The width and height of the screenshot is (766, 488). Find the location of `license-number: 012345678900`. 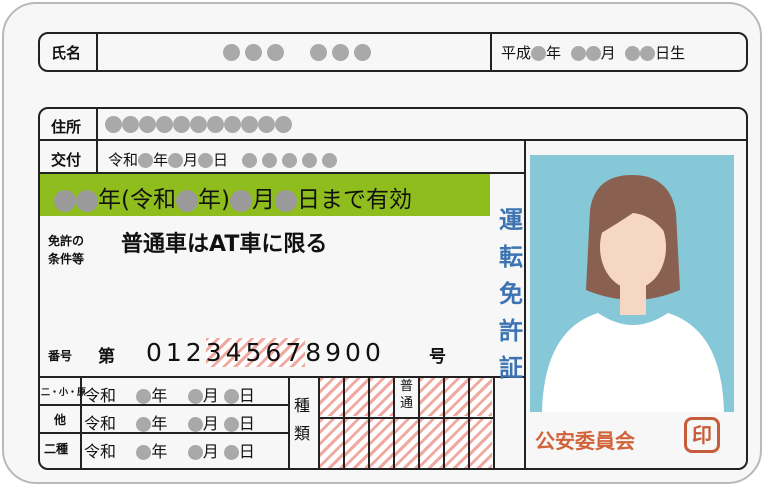

license-number: 012345678900 is located at coordinates (265, 352).